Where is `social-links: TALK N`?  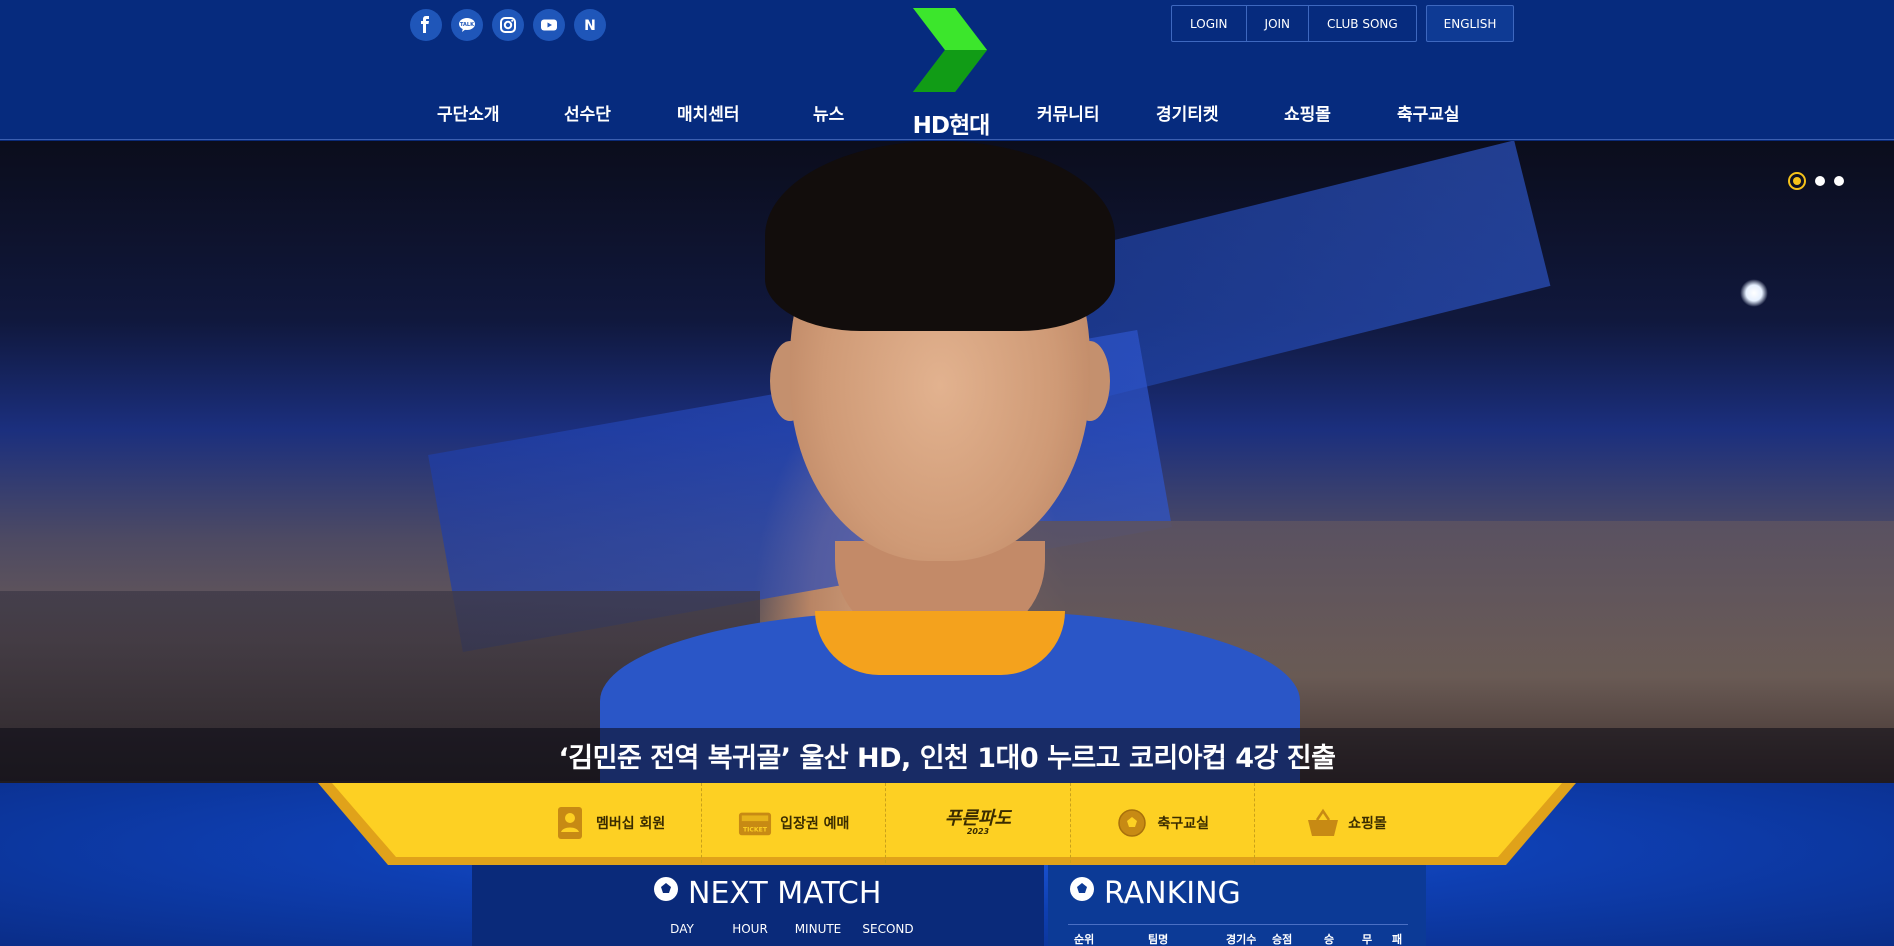
social-links: TALK N is located at coordinates (508, 25).